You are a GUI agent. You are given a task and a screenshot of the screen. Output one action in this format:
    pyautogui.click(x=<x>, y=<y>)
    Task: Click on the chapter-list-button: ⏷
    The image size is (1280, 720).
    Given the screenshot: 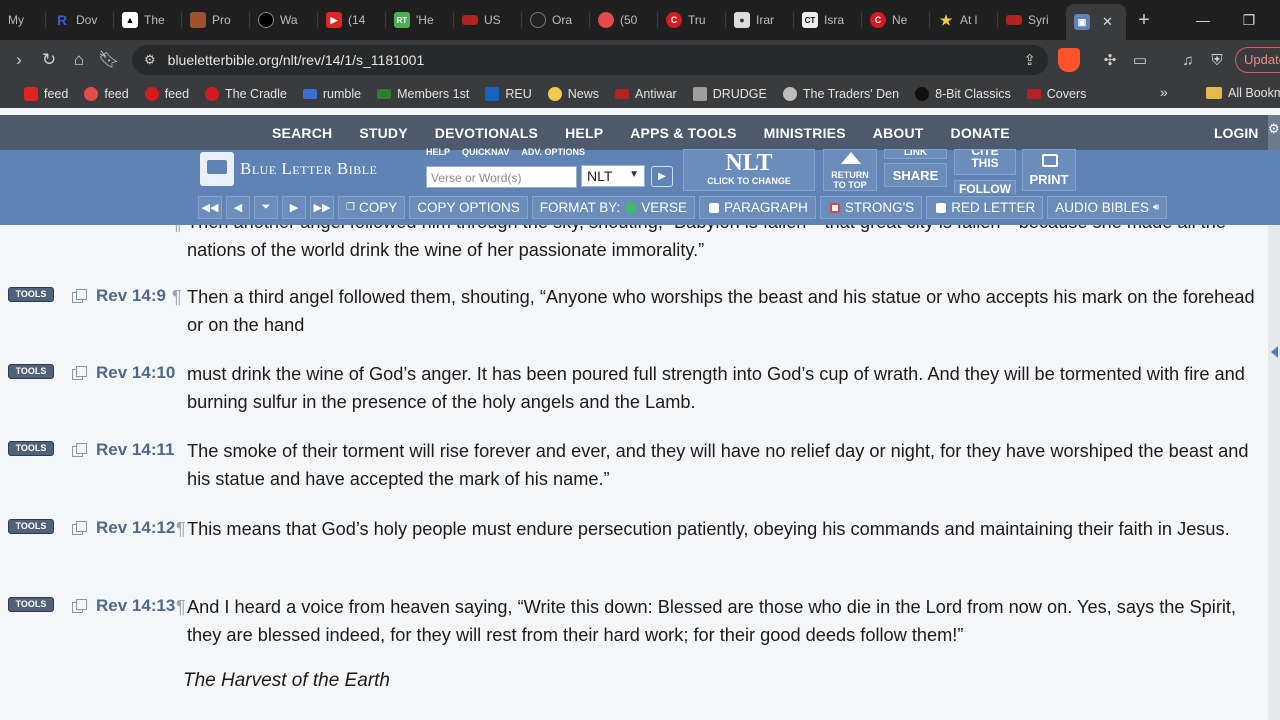 What is the action you would take?
    pyautogui.click(x=266, y=207)
    